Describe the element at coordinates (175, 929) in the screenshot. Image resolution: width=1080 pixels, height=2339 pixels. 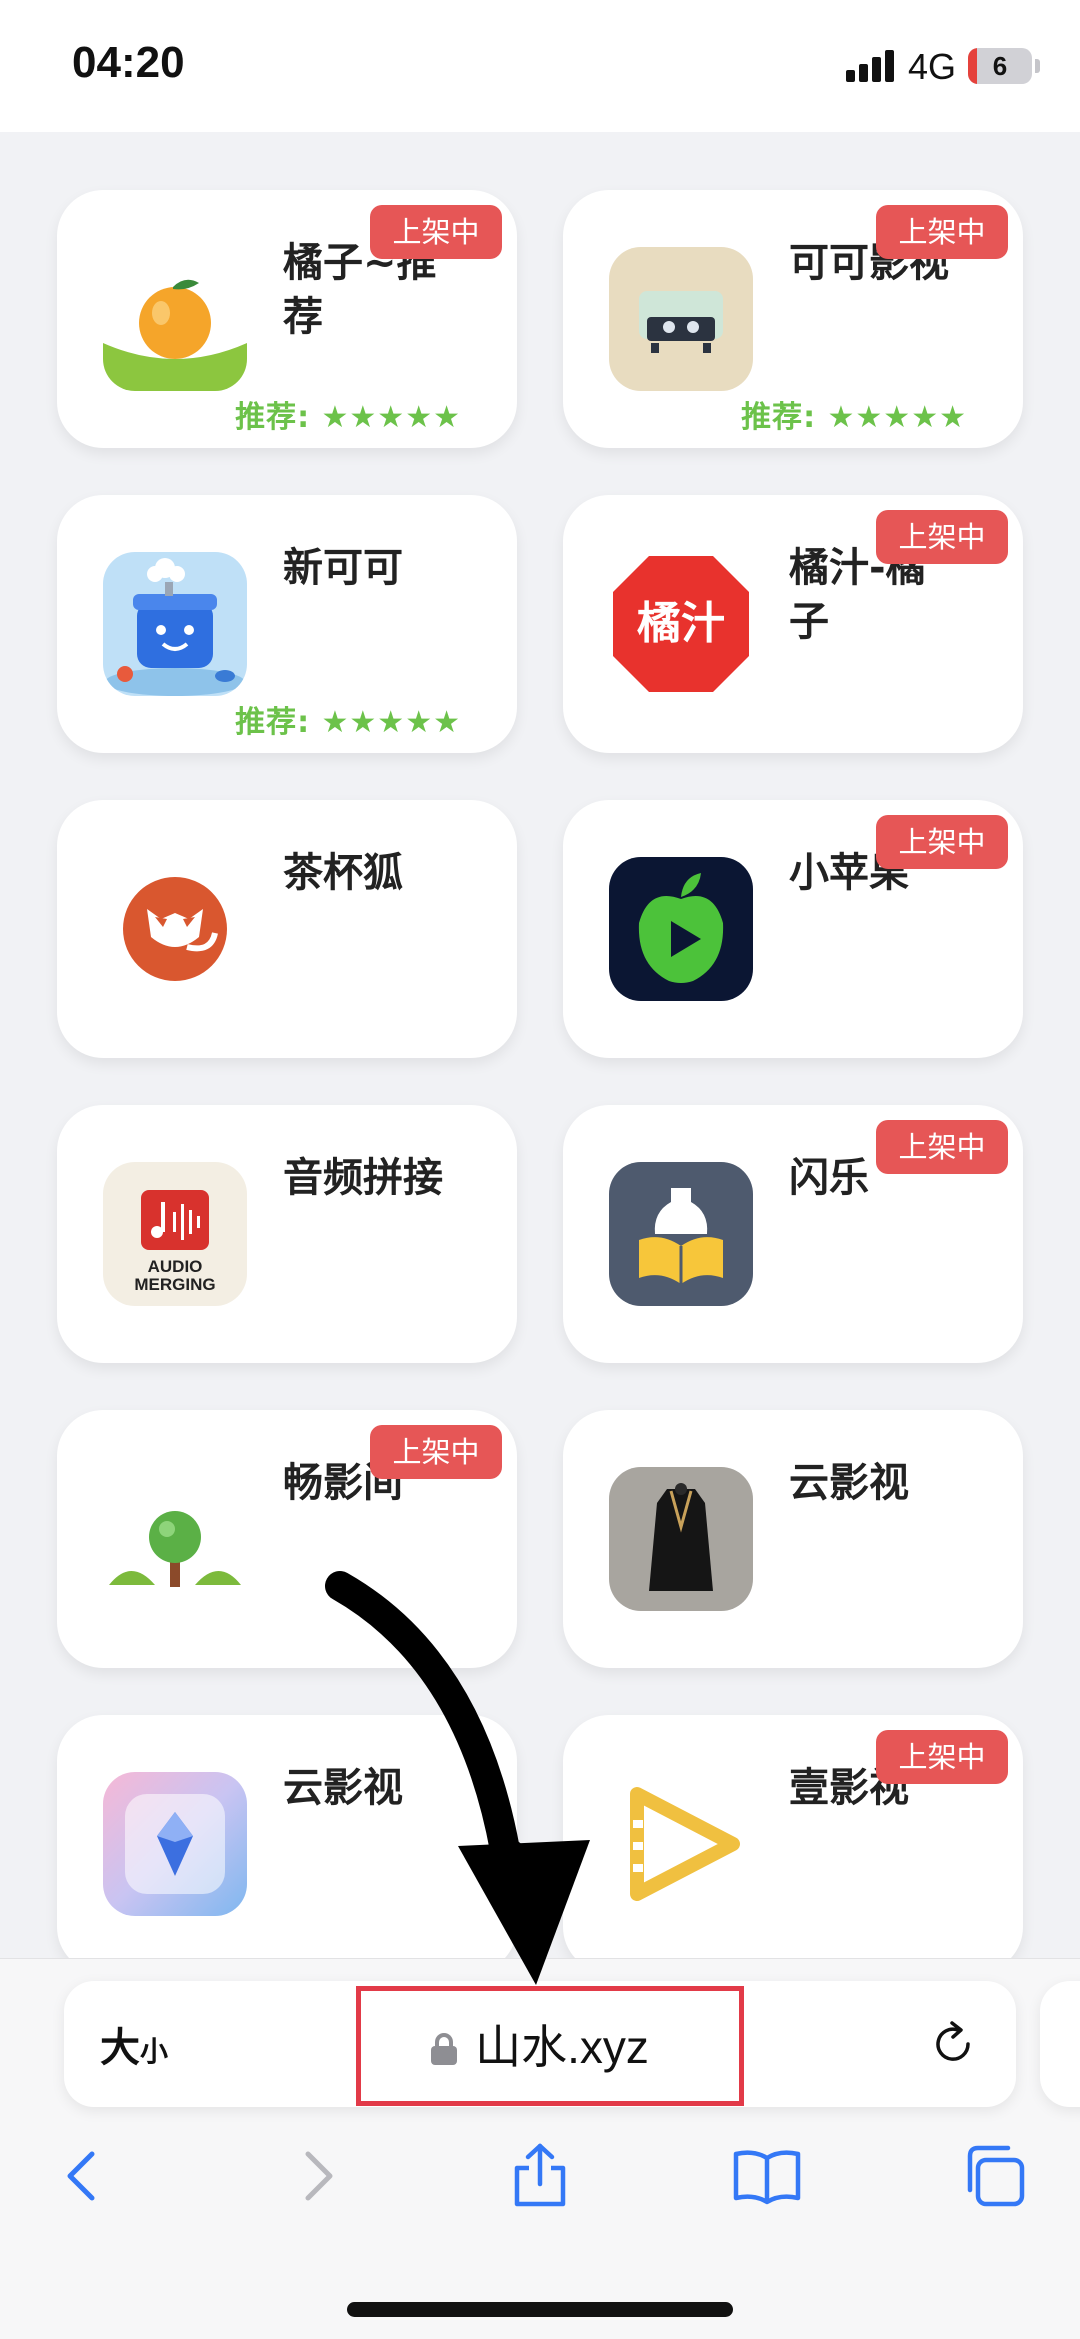
I see `fox-app-icon` at that location.